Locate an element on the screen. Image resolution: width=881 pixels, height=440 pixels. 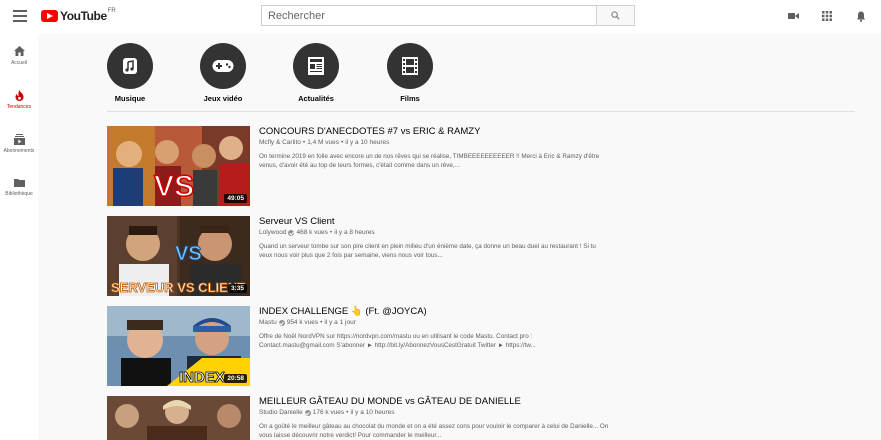
video-duration: 20:58 is located at coordinates (235, 378).